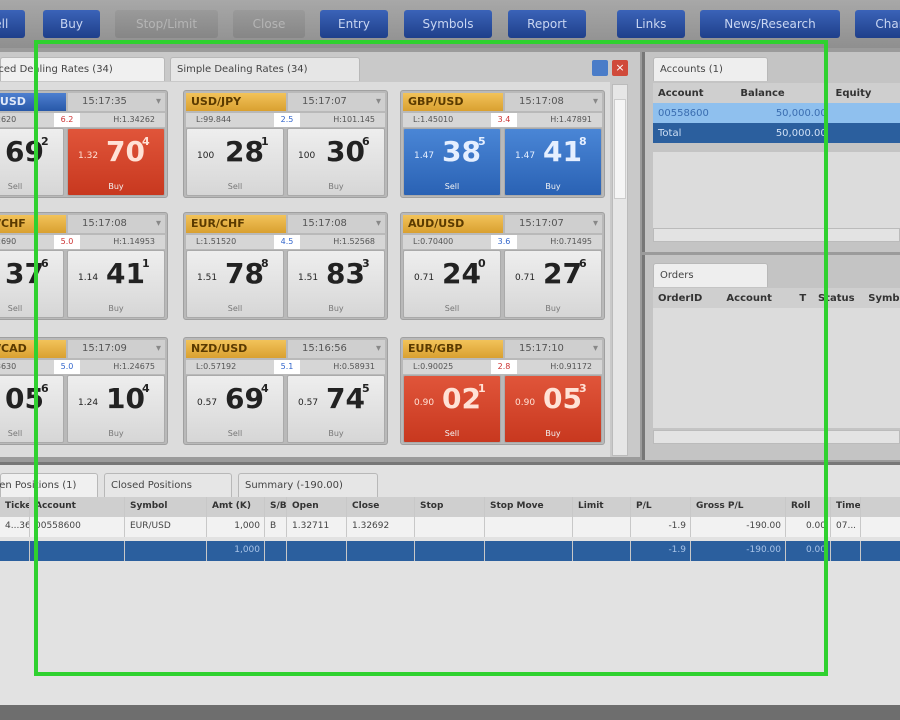  I want to click on currency-pair: USD/CHF, so click(33, 224).